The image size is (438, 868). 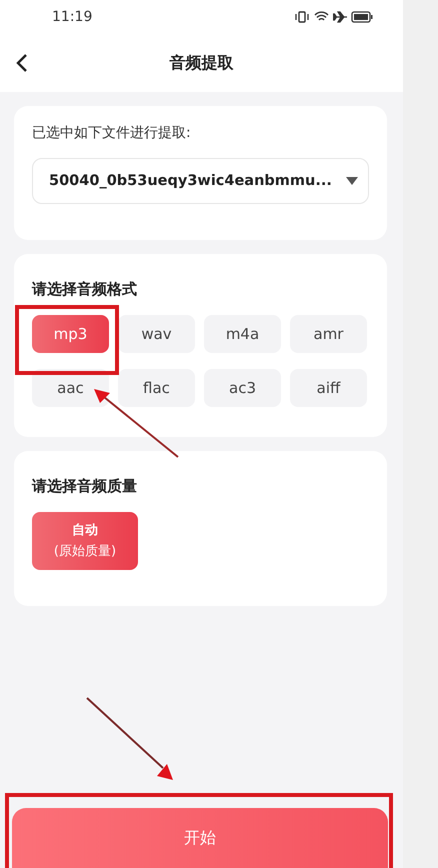 What do you see at coordinates (72, 17) in the screenshot?
I see `status-time: 11:19` at bounding box center [72, 17].